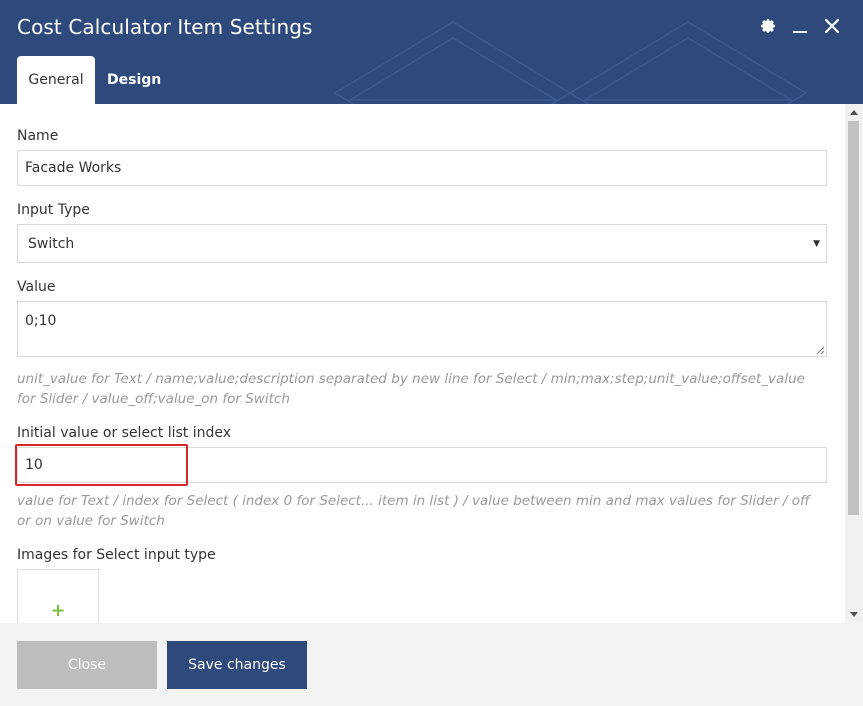  I want to click on resize-grip-icon, so click(820, 350).